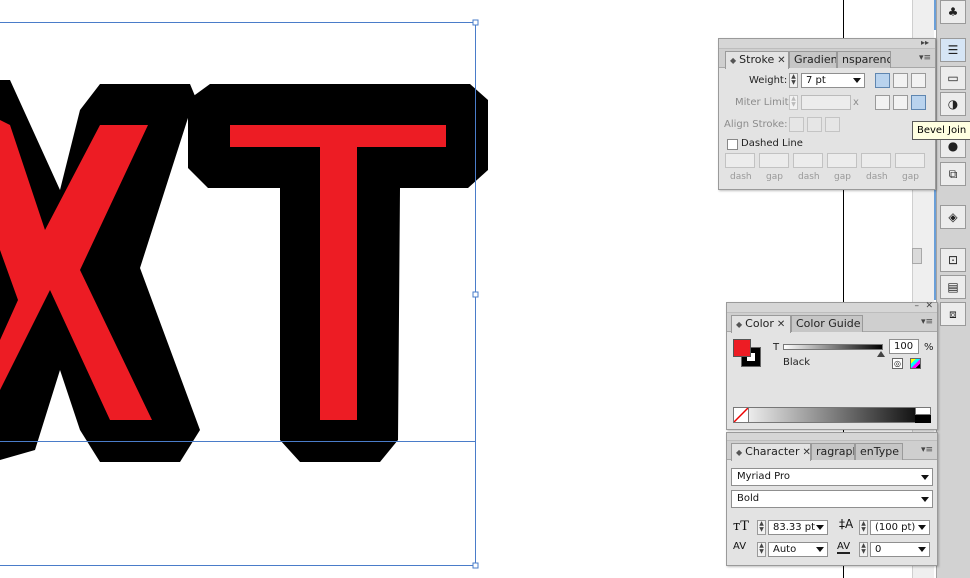 The width and height of the screenshot is (970, 578). I want to click on projecting-cap-button, so click(918, 80).